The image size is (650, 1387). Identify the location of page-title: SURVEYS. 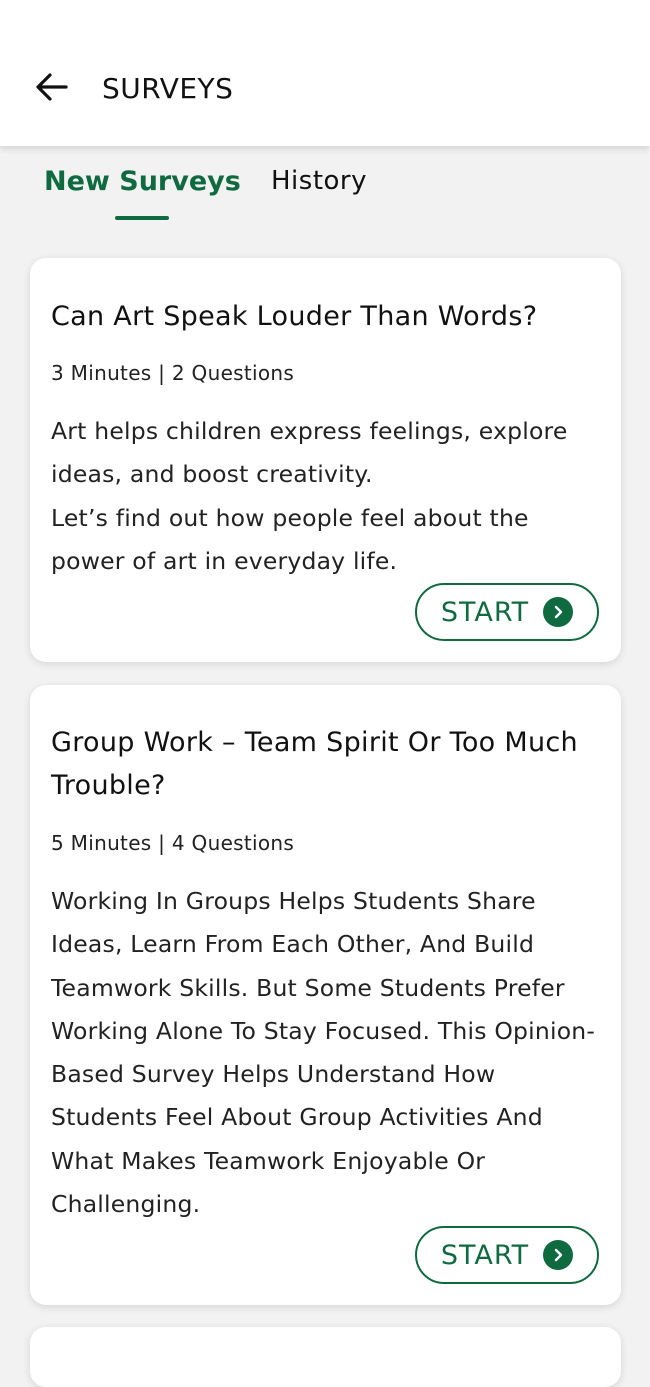
(168, 88).